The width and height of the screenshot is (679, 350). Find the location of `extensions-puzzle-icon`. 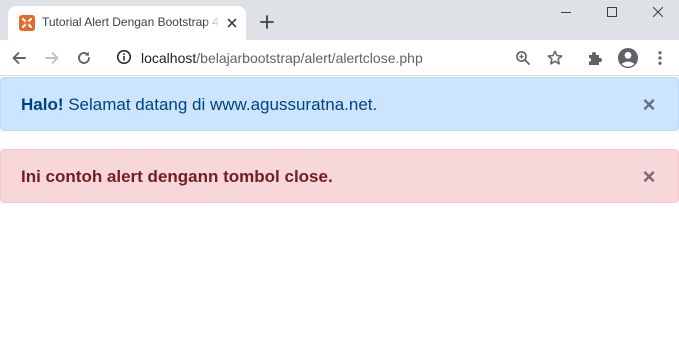

extensions-puzzle-icon is located at coordinates (595, 58).